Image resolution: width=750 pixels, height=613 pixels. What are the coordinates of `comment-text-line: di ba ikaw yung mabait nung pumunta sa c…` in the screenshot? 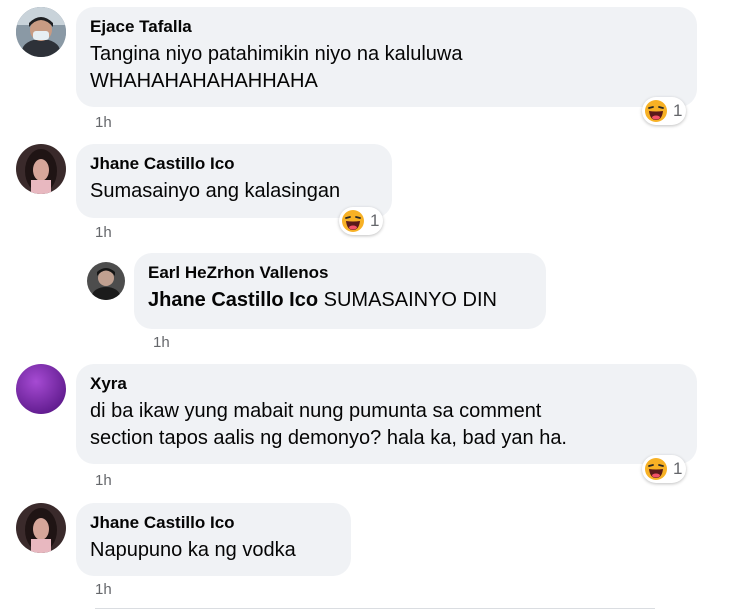 It's located at (316, 411).